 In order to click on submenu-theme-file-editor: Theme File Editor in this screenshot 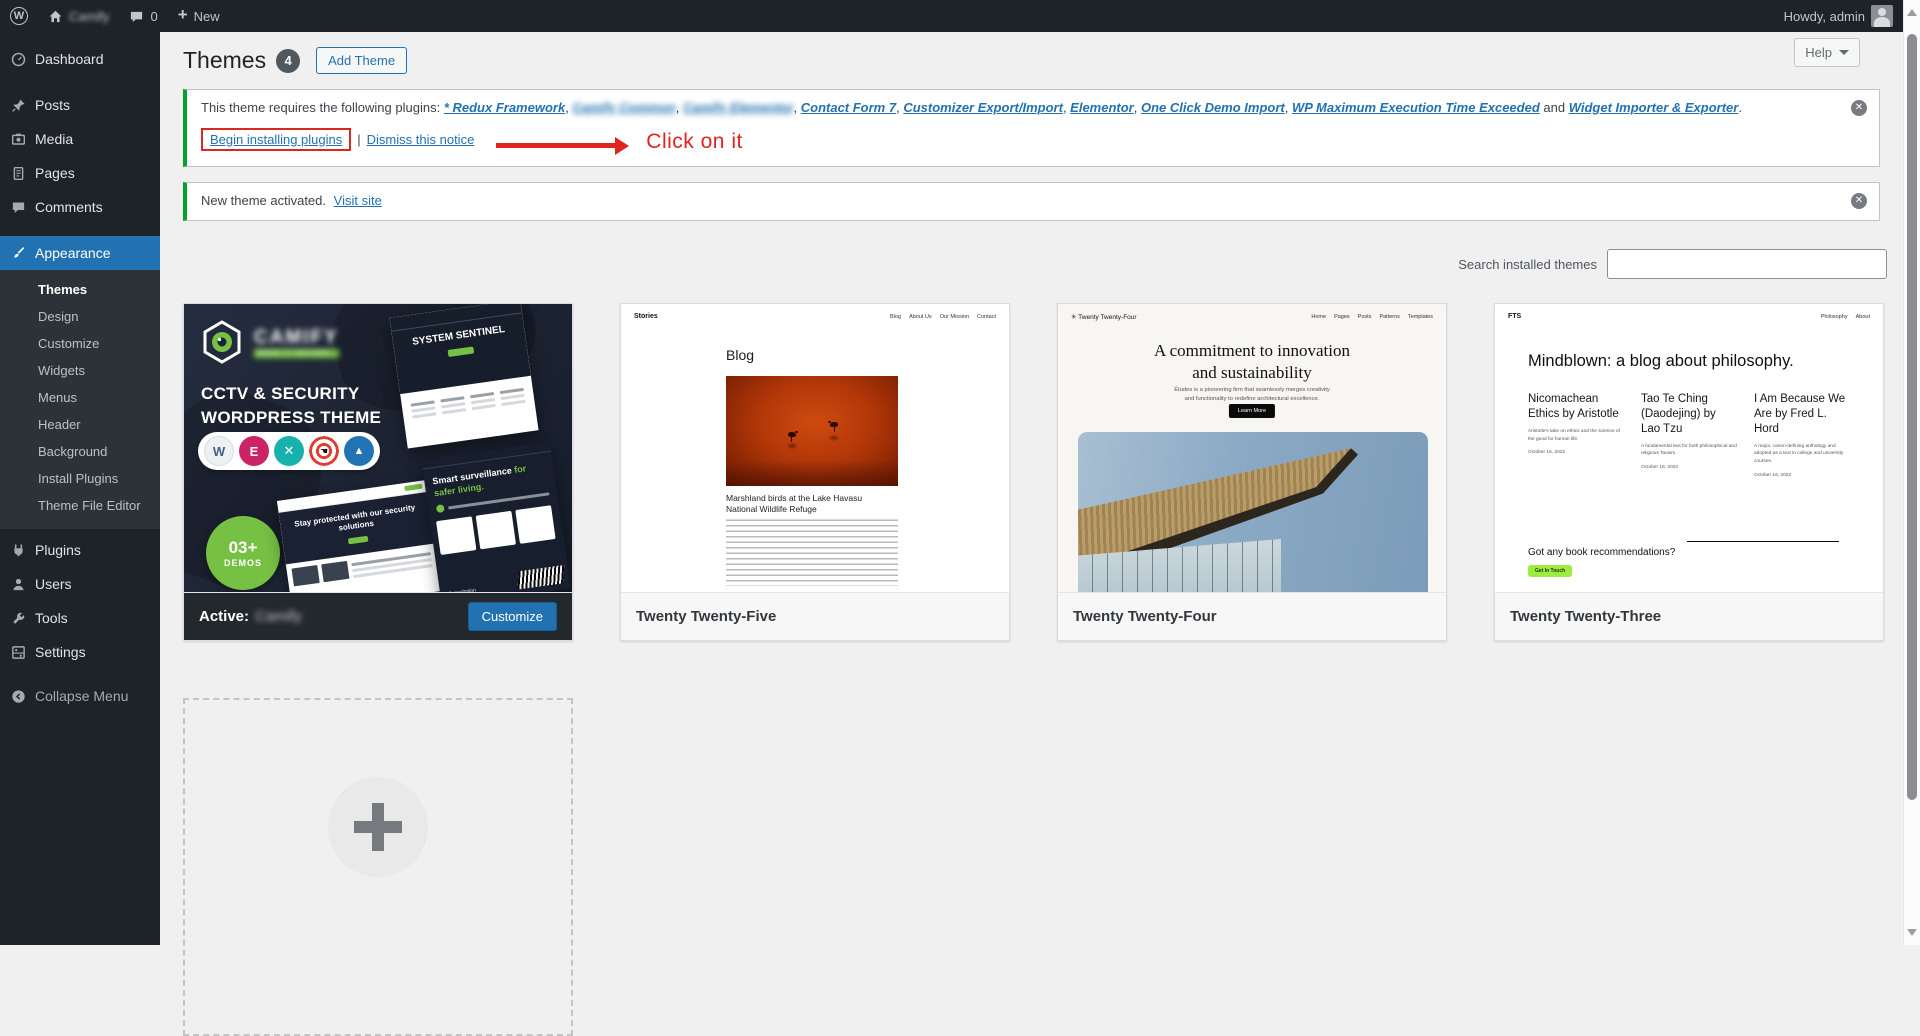, I will do `click(80, 505)`.